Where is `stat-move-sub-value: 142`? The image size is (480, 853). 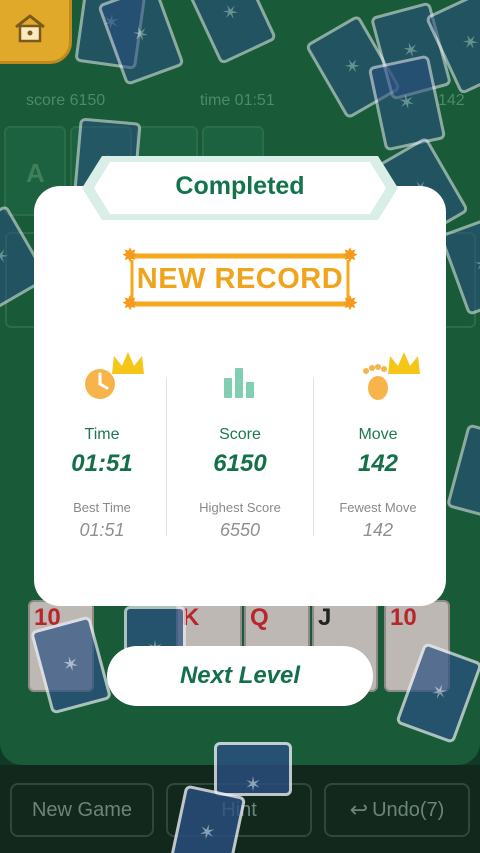
stat-move-sub-value: 142 is located at coordinates (378, 530).